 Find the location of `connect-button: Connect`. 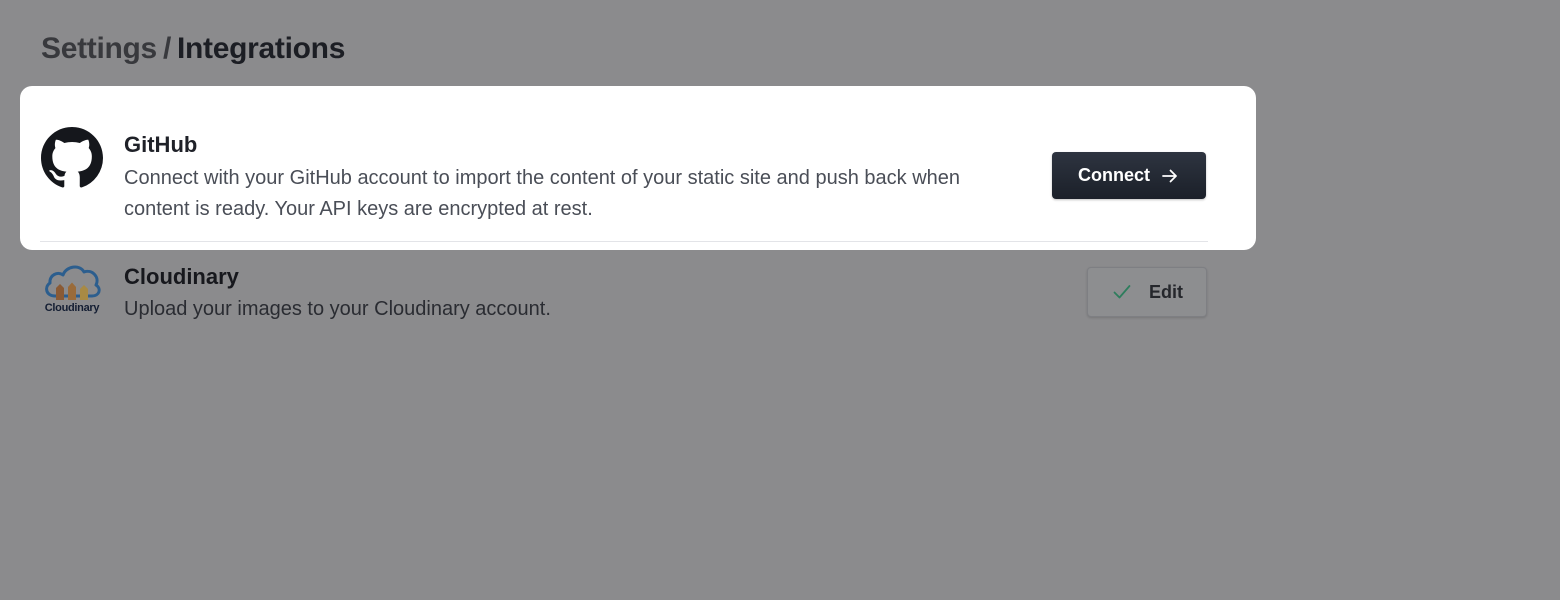

connect-button: Connect is located at coordinates (1129, 175).